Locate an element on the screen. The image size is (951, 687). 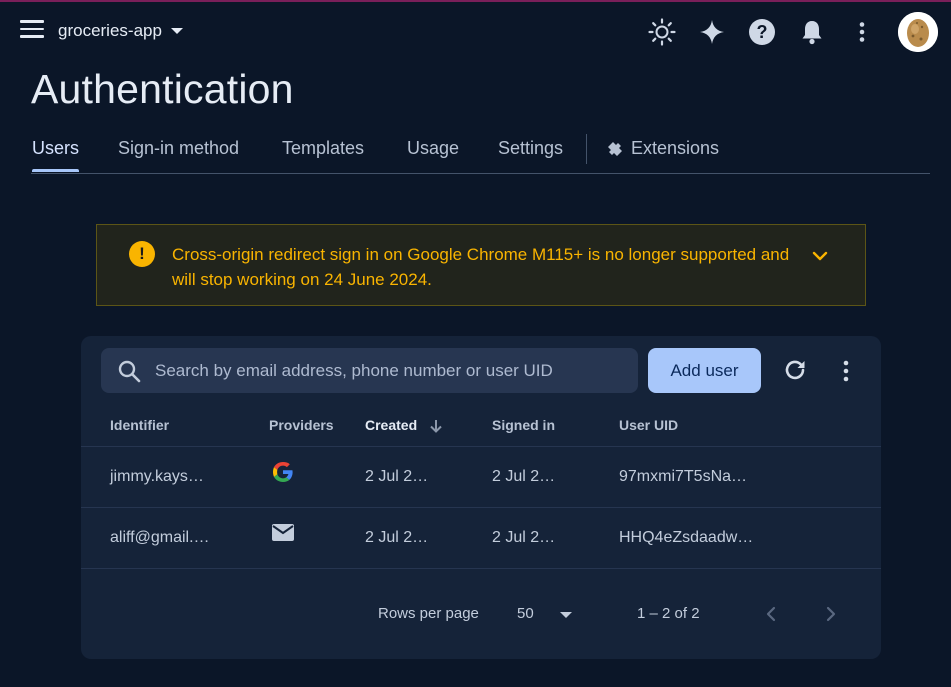
project-name: groceries-app is located at coordinates (110, 30).